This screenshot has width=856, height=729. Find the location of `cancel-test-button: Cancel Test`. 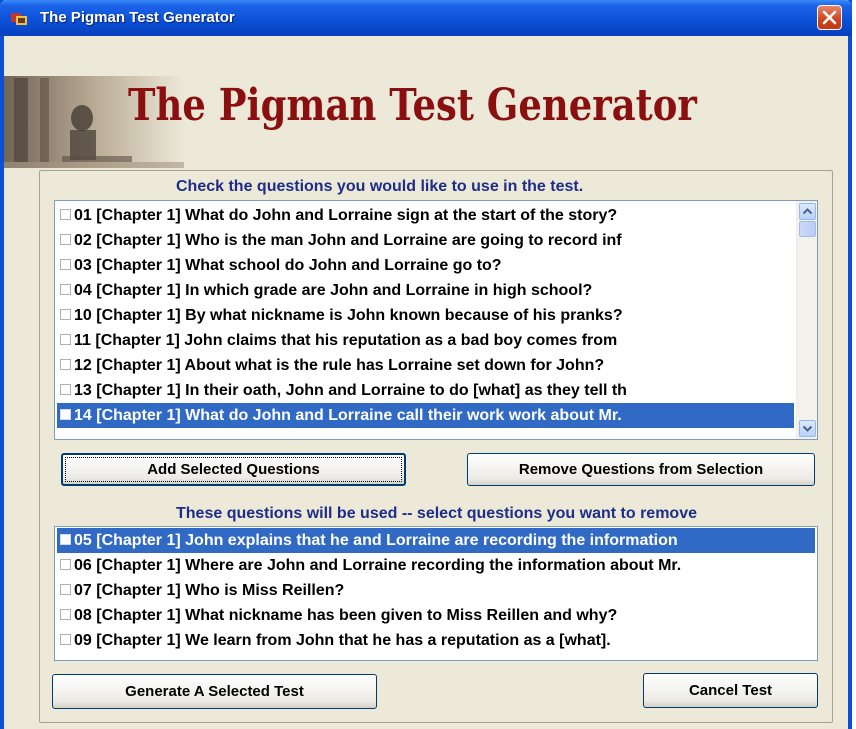

cancel-test-button: Cancel Test is located at coordinates (730, 690).